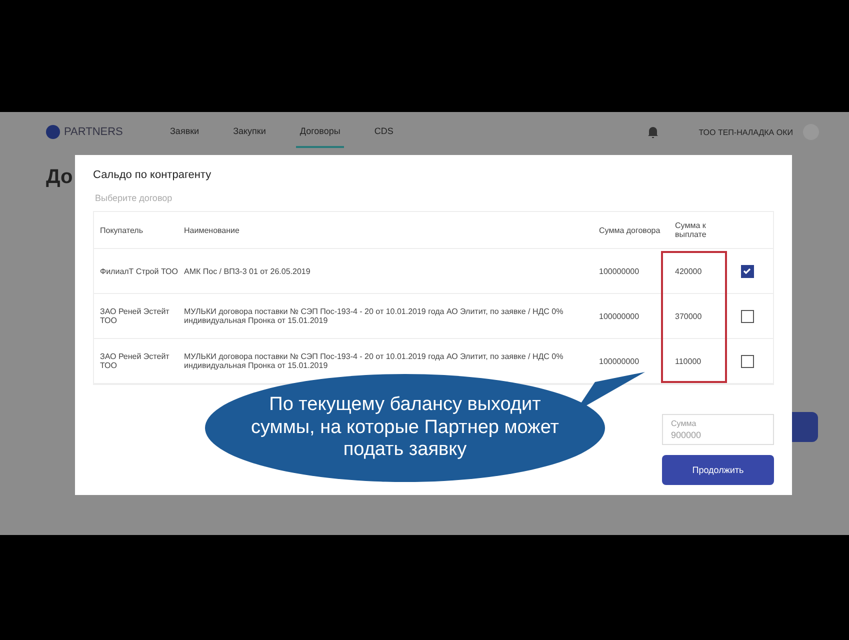 The width and height of the screenshot is (849, 640). Describe the element at coordinates (320, 132) in the screenshot. I see `nav-tab: Договоры` at that location.